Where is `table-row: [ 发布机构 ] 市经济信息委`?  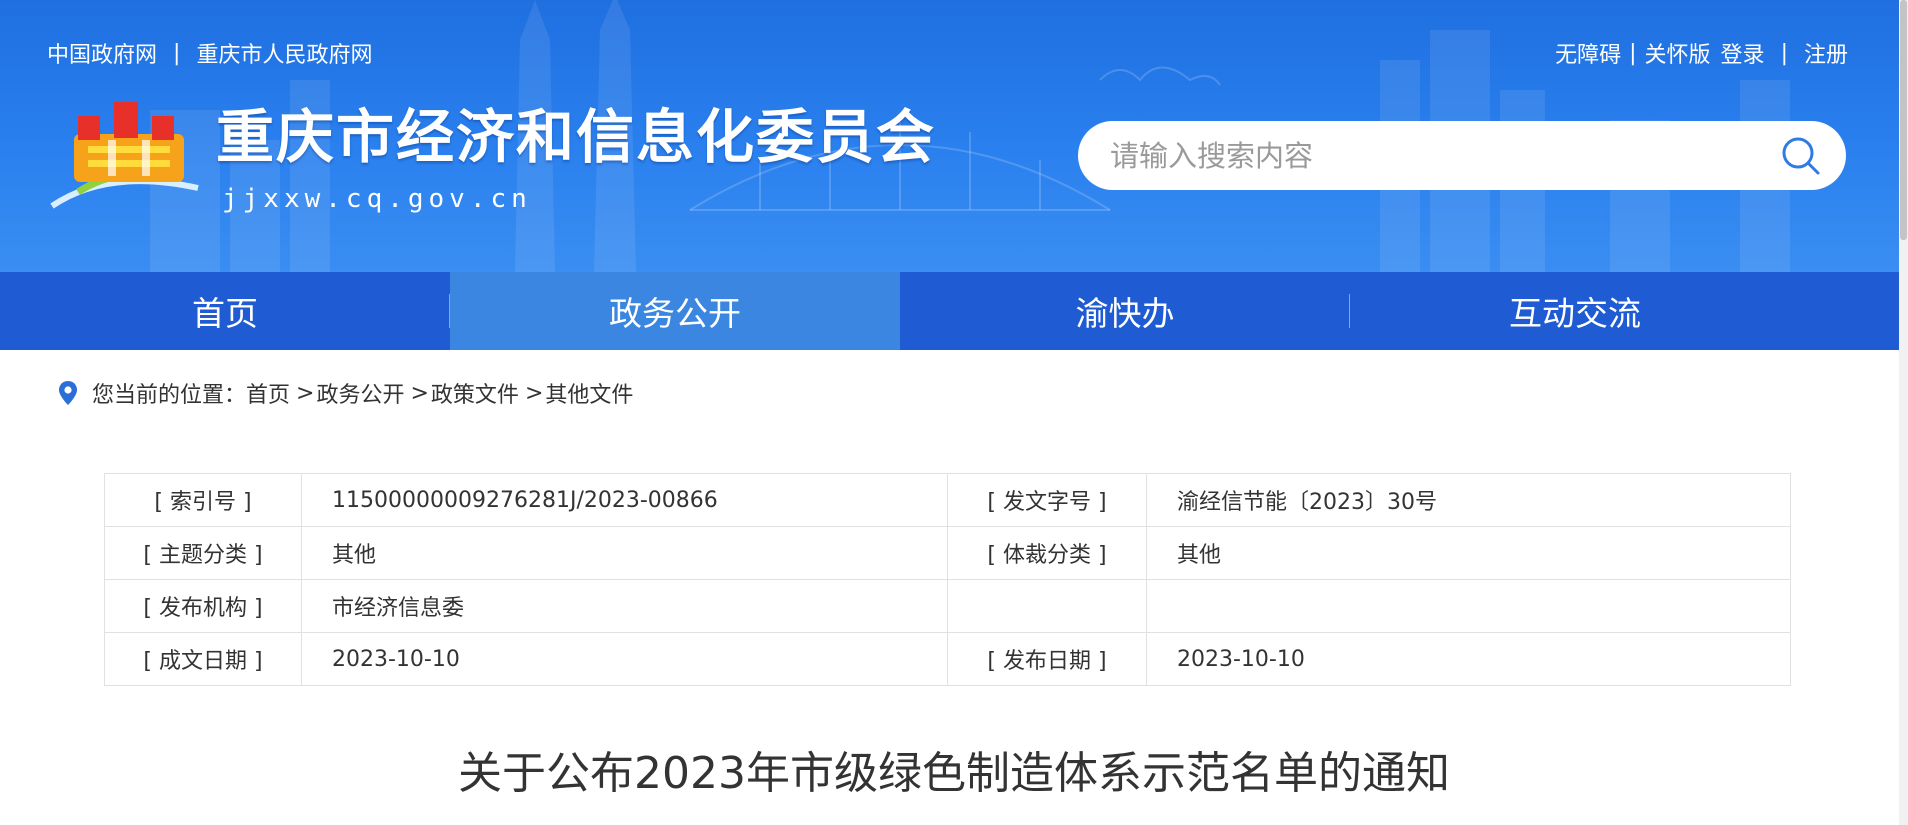 table-row: [ 发布机构 ] 市经济信息委 is located at coordinates (947, 606).